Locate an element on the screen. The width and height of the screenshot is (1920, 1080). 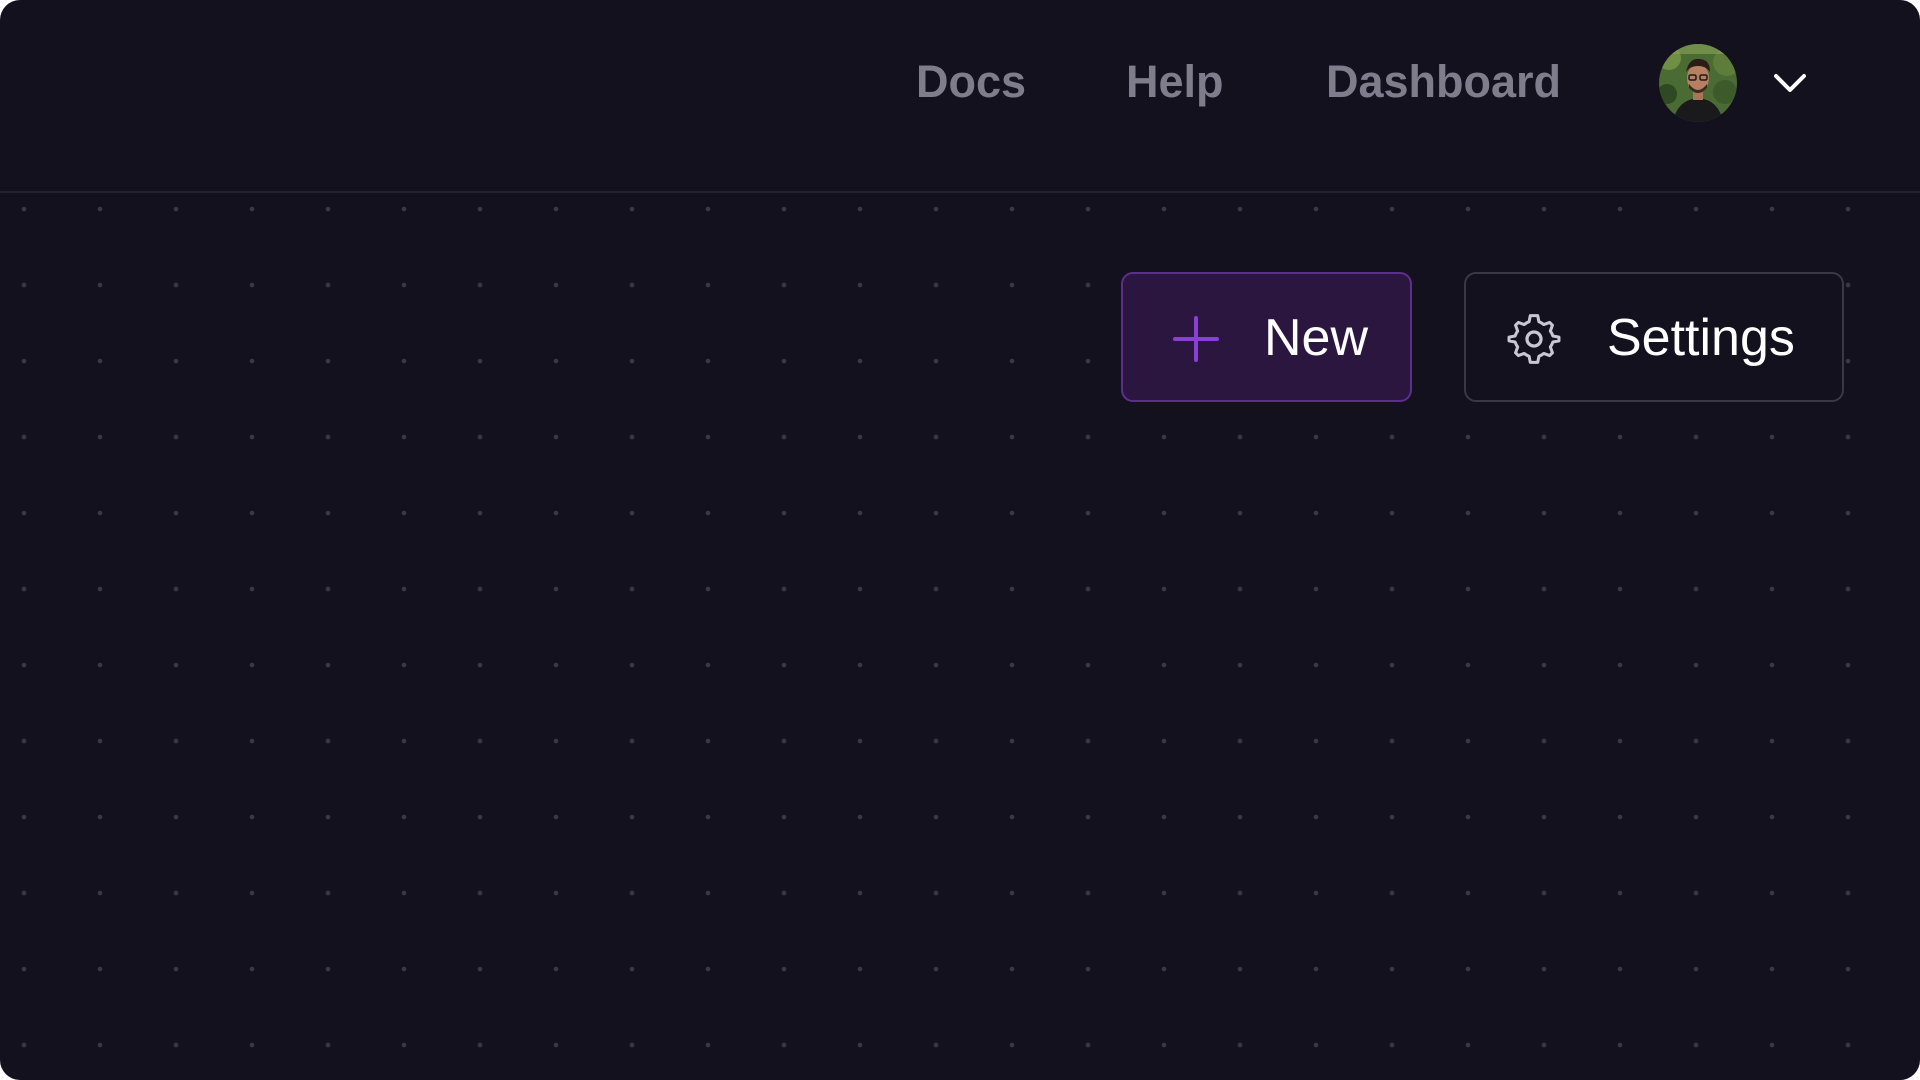
plus-icon is located at coordinates (1196, 339).